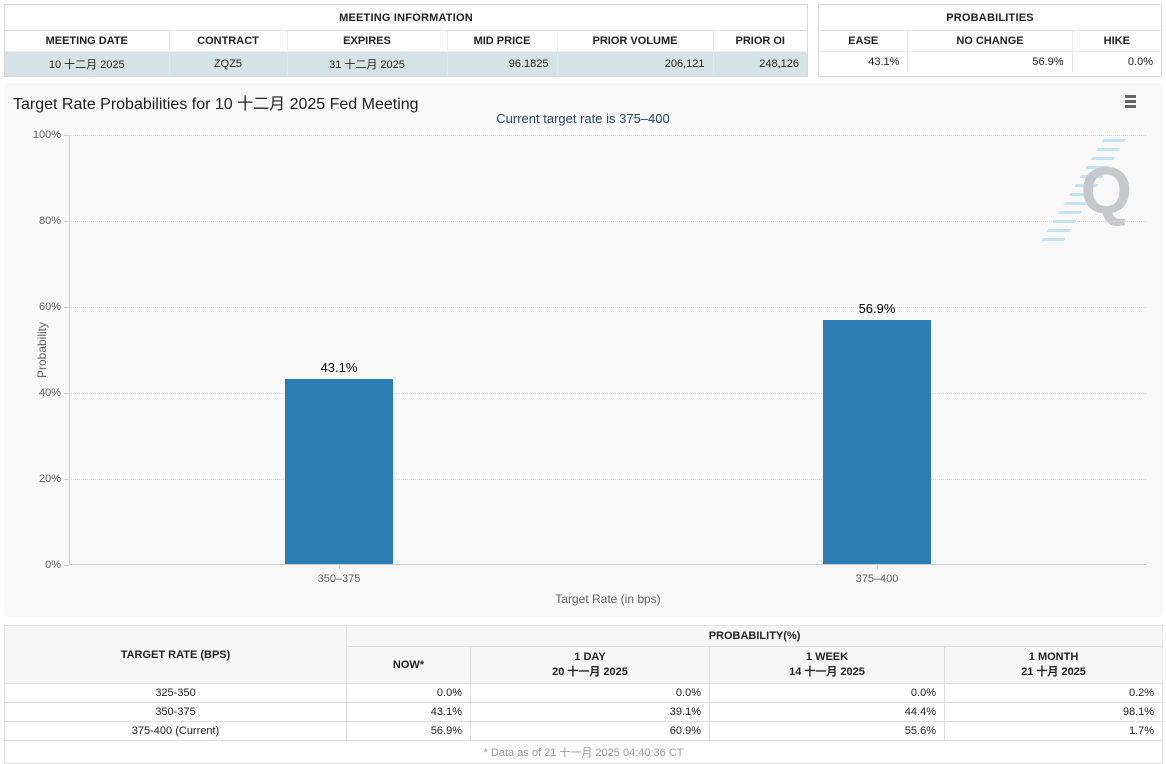  Describe the element at coordinates (608, 599) in the screenshot. I see `x-axis-title: Target Rate (in bps)` at that location.